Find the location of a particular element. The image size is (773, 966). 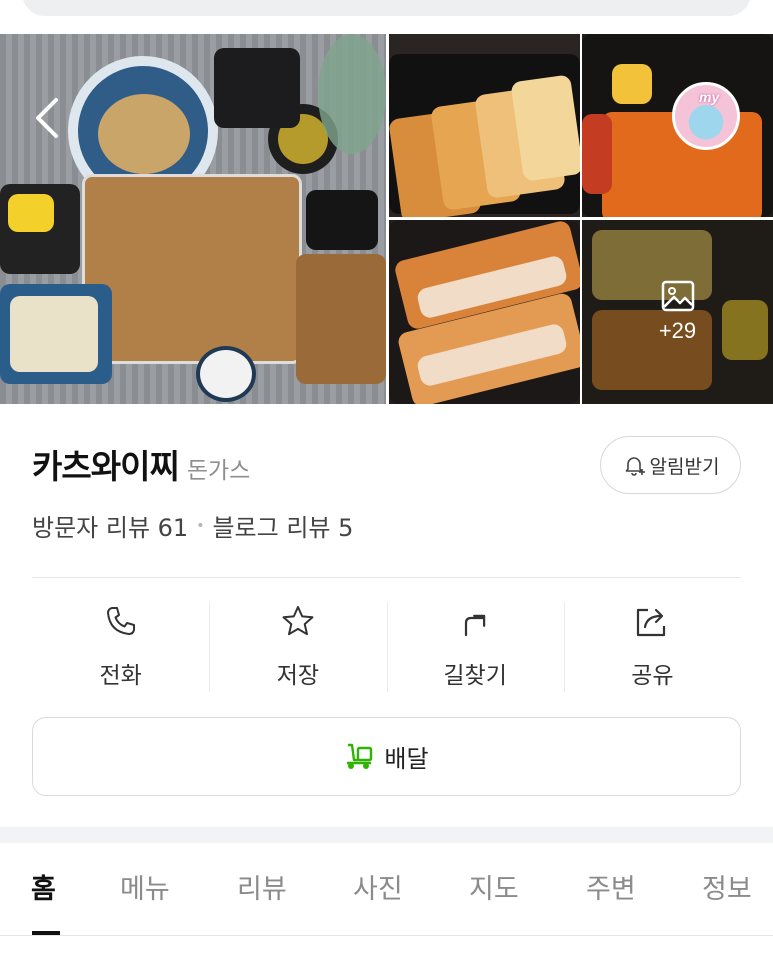

tabs-bottom-border is located at coordinates (386, 935).